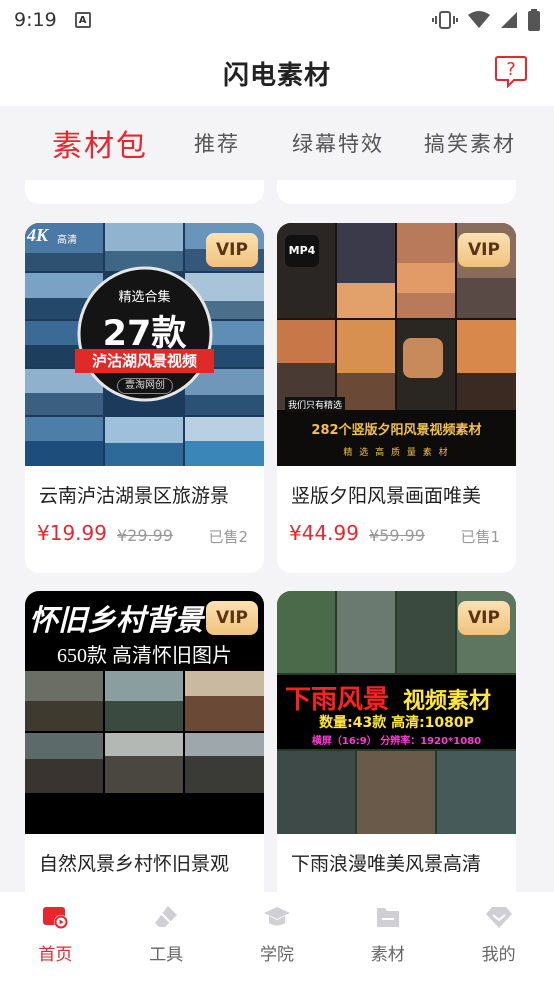 This screenshot has height=984, width=554. What do you see at coordinates (145, 535) in the screenshot?
I see `product-original-price: ¥29.99` at bounding box center [145, 535].